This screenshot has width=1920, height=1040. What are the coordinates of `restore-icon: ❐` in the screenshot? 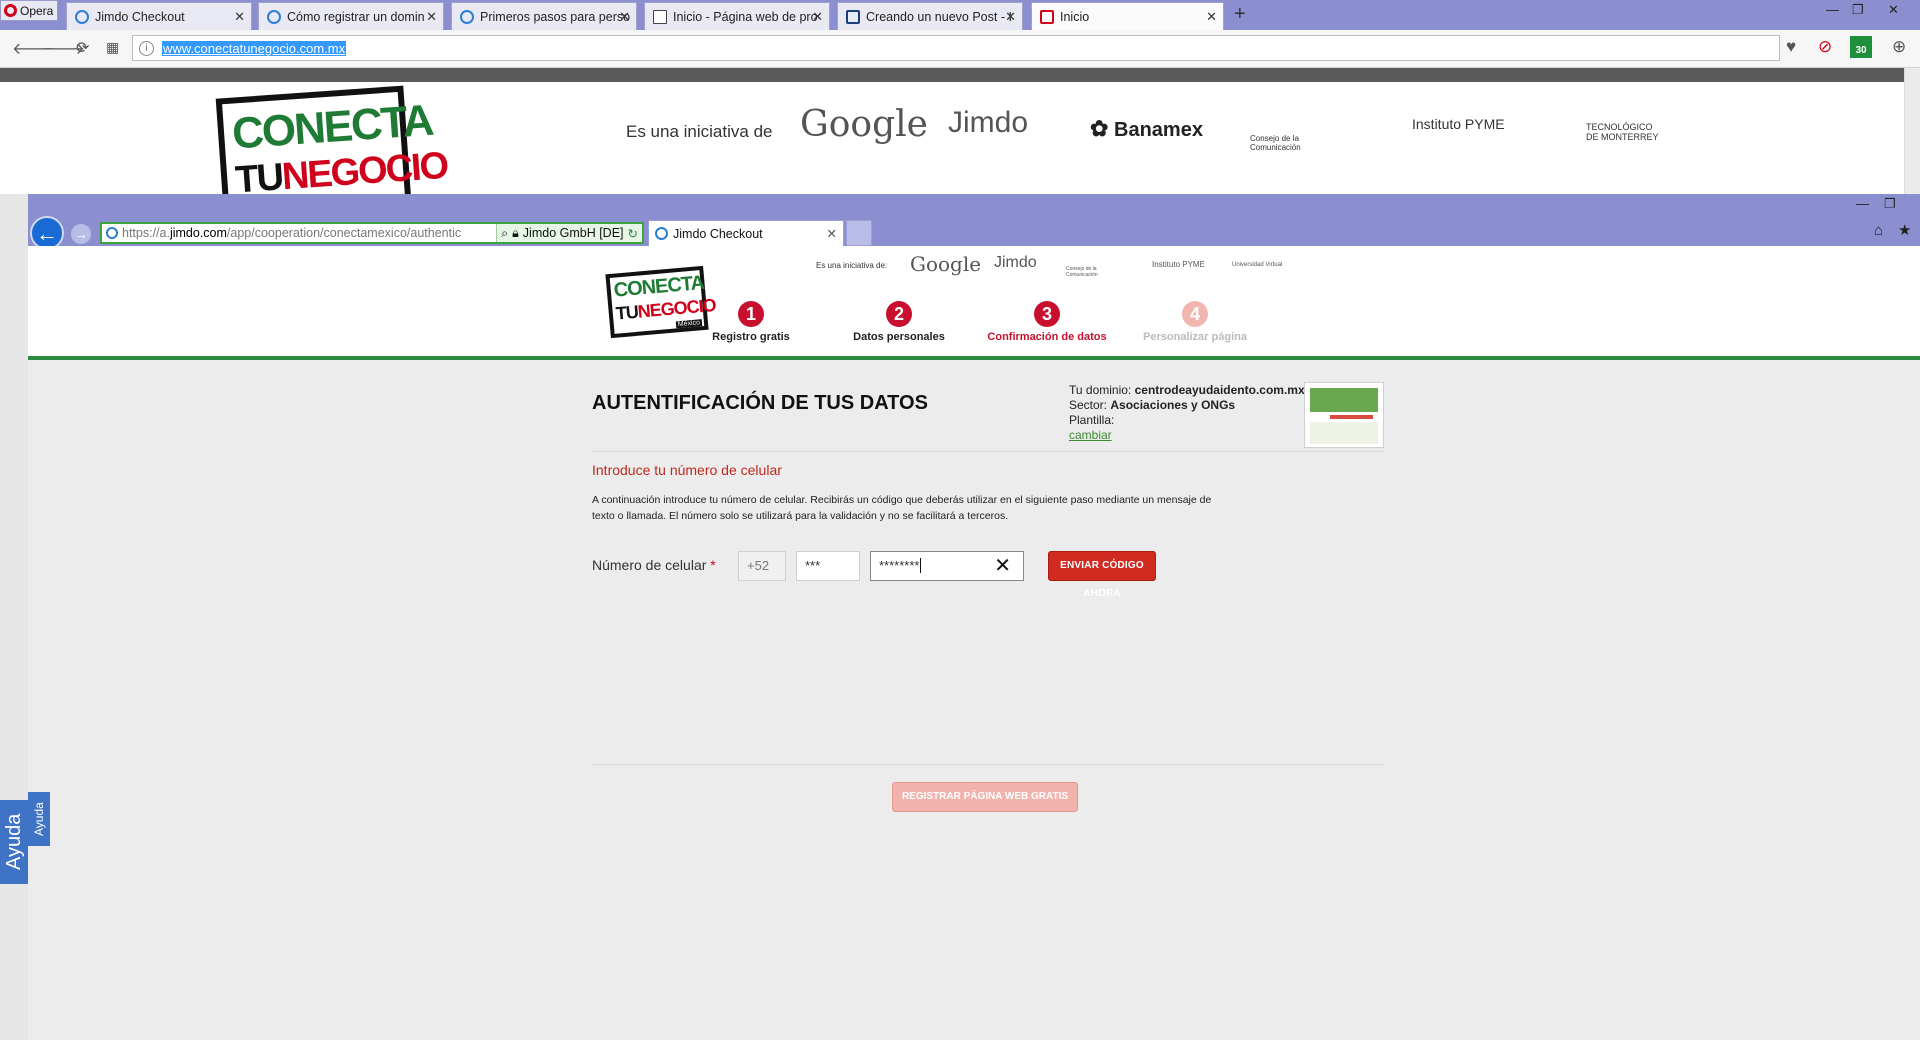 It's located at (1858, 10).